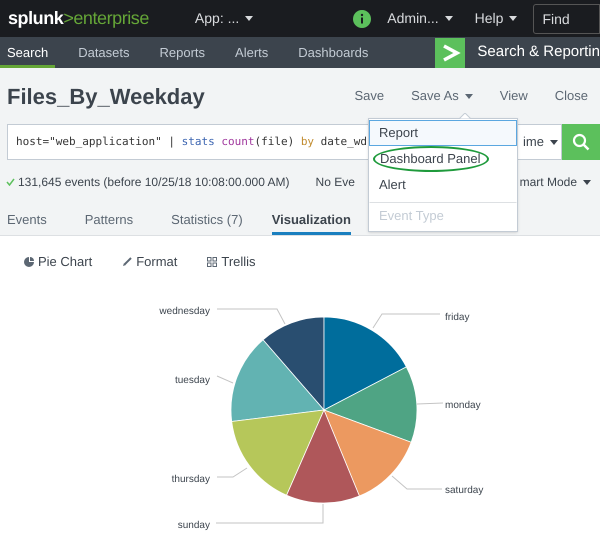 This screenshot has width=600, height=552. What do you see at coordinates (150, 262) in the screenshot?
I see `viz-format-button: Format` at bounding box center [150, 262].